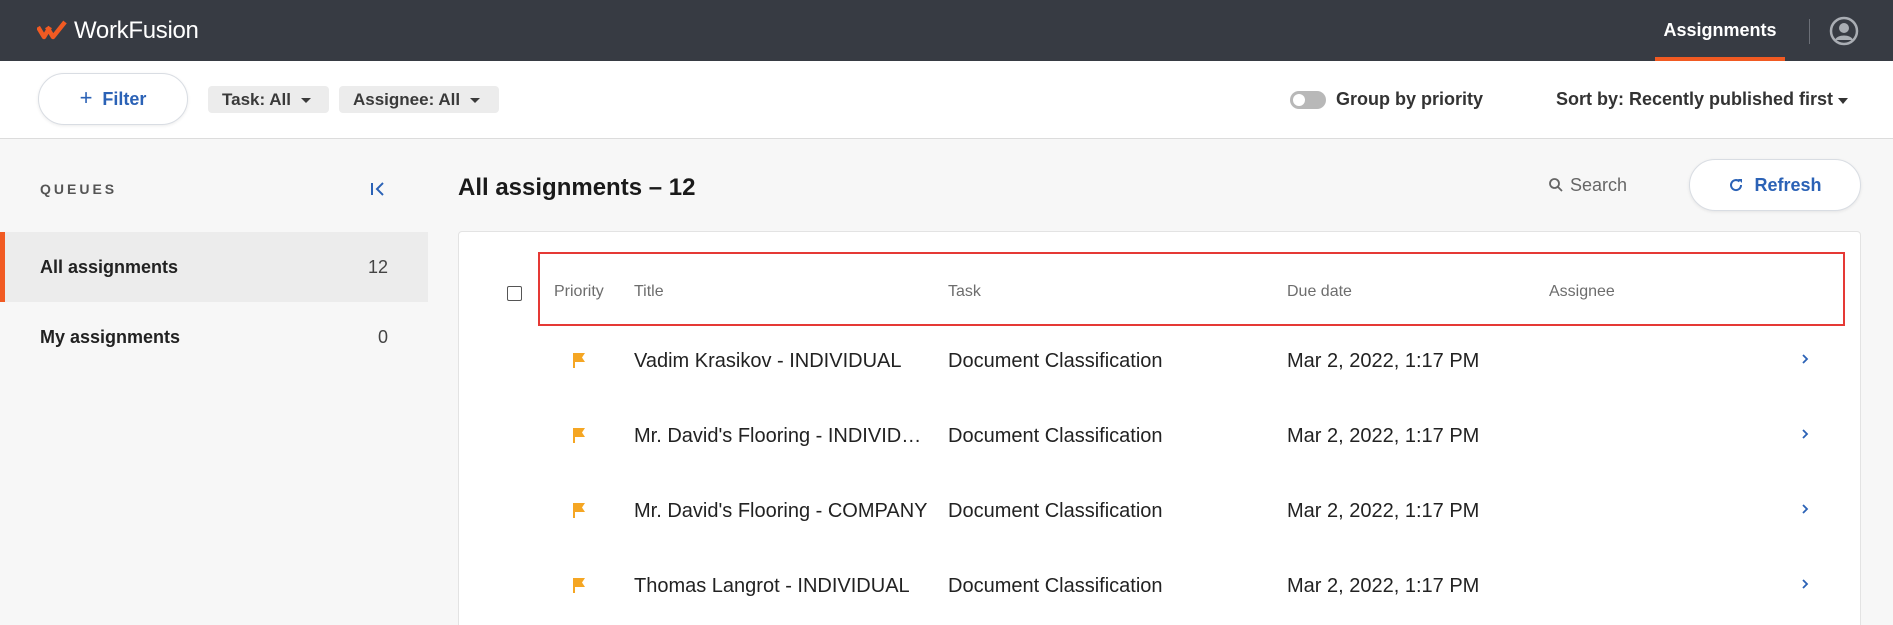 Image resolution: width=1893 pixels, height=625 pixels. What do you see at coordinates (1736, 185) in the screenshot?
I see `refresh-icon` at bounding box center [1736, 185].